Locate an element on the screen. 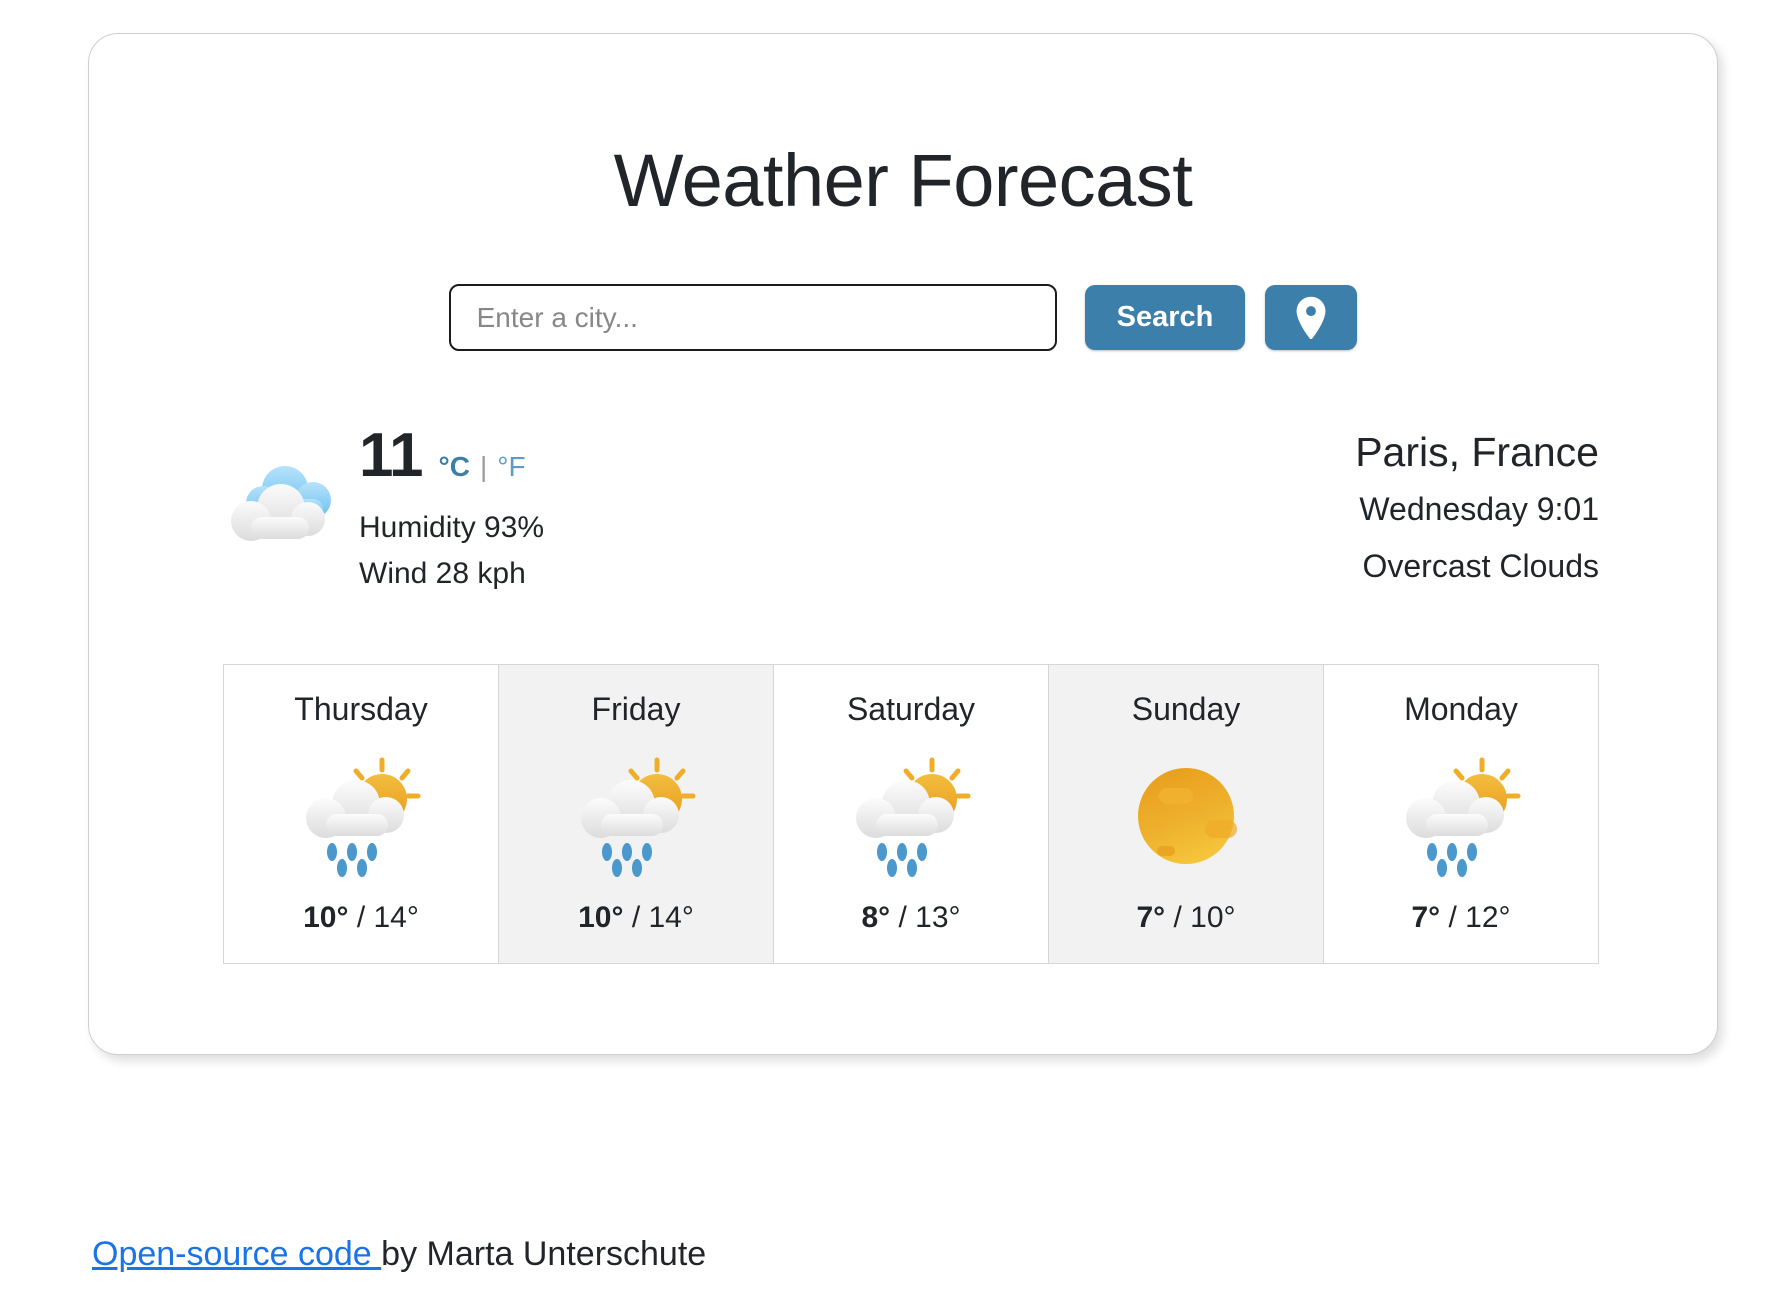  forecast-day-temps: 7° / 10° is located at coordinates (1186, 918).